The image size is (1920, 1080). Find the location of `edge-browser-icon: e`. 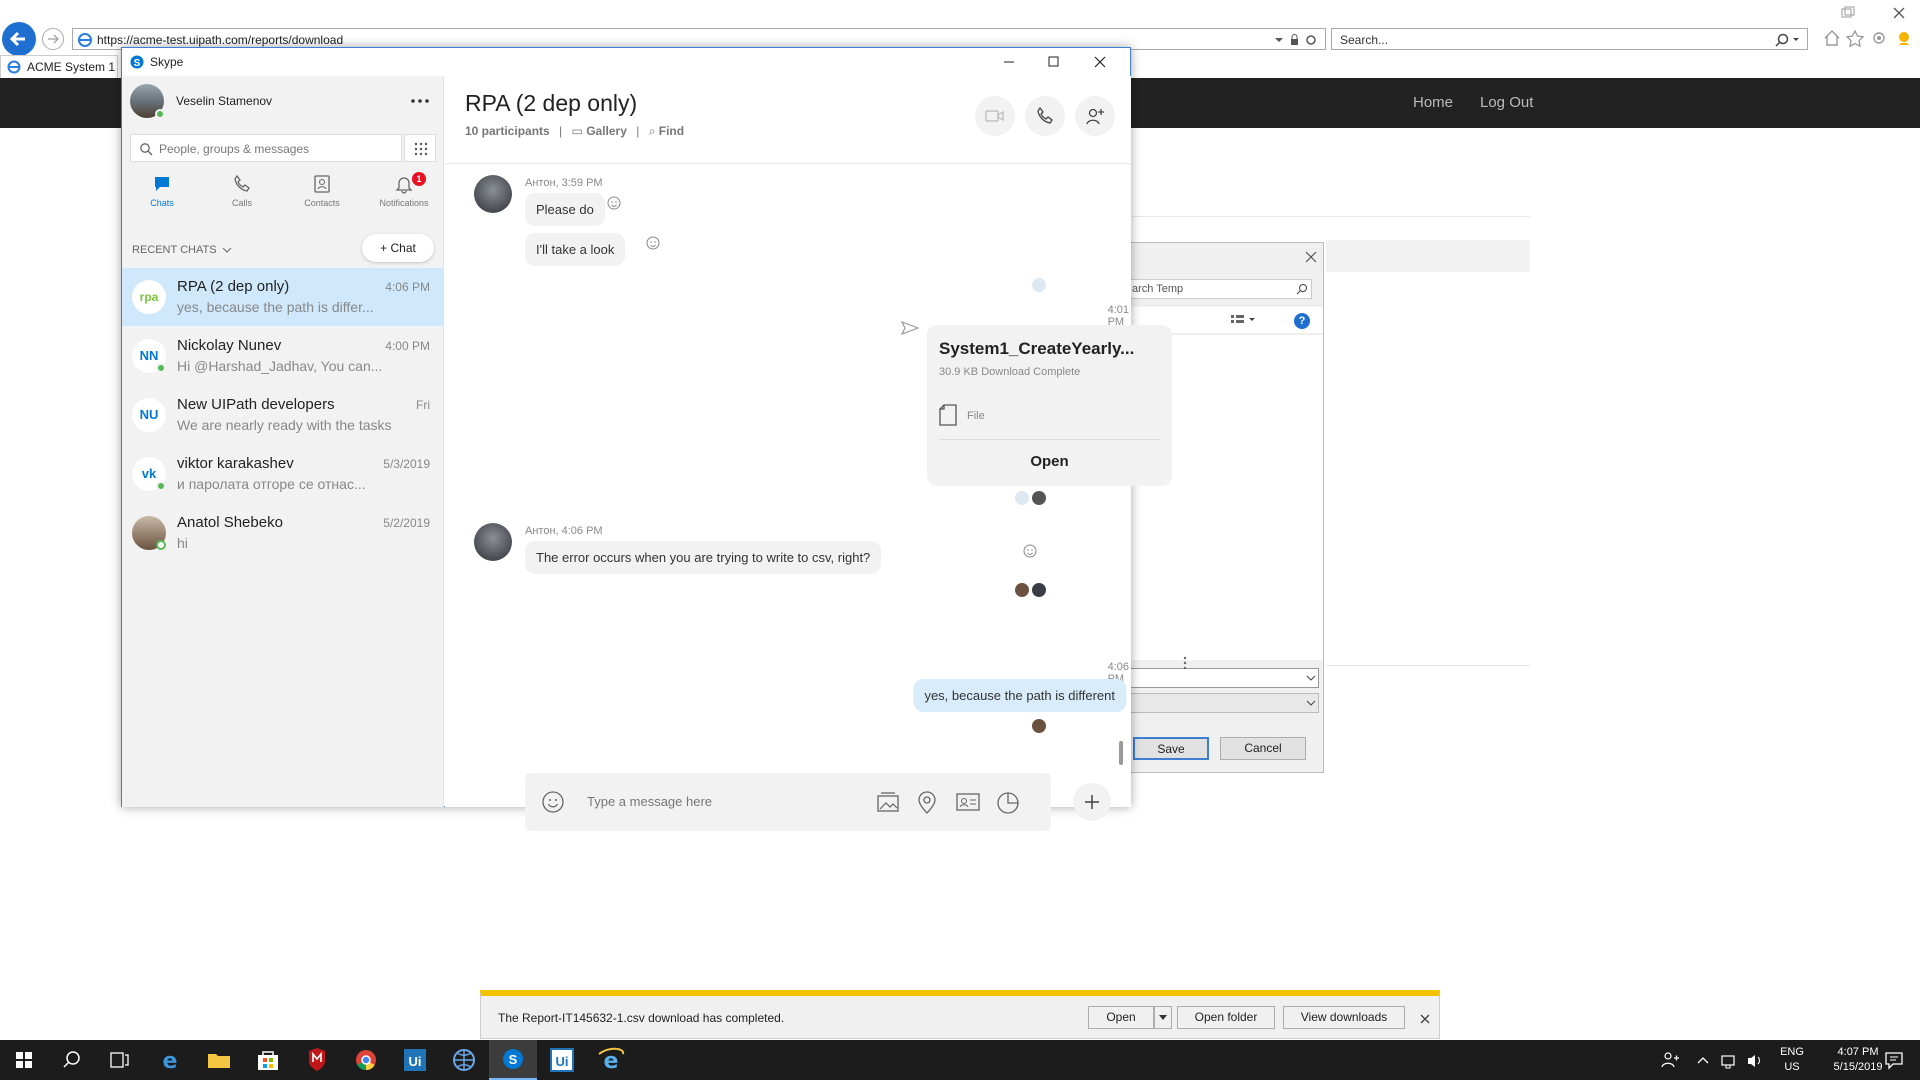

edge-browser-icon: e is located at coordinates (170, 1060).